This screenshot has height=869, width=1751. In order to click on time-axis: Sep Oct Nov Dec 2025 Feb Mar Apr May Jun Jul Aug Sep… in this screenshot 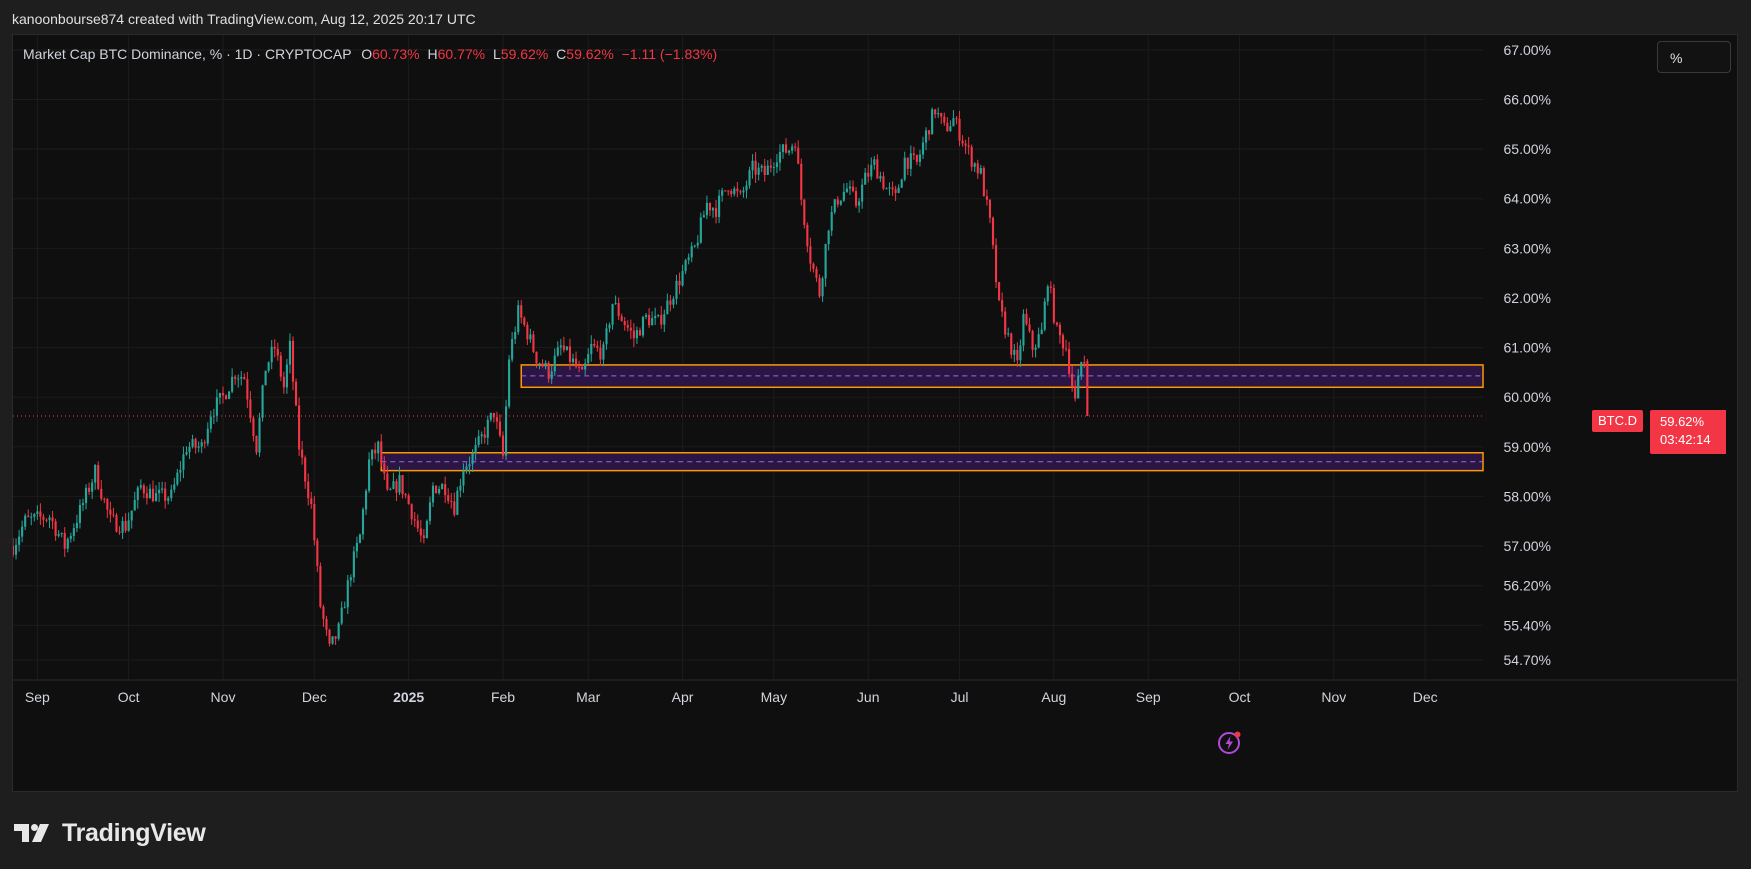, I will do `click(875, 692)`.